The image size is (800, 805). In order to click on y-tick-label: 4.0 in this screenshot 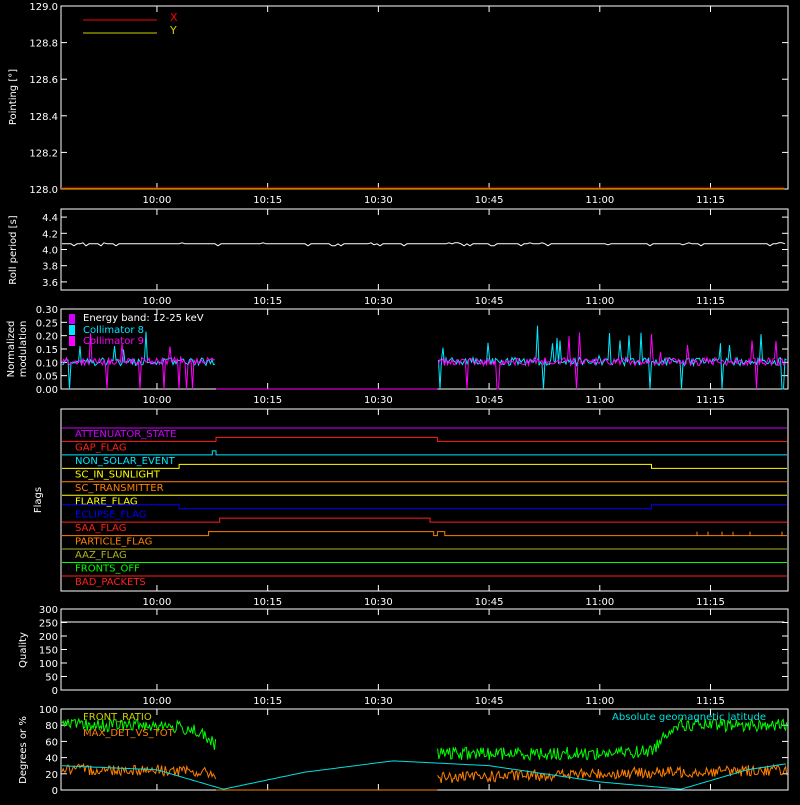, I will do `click(50, 251)`.